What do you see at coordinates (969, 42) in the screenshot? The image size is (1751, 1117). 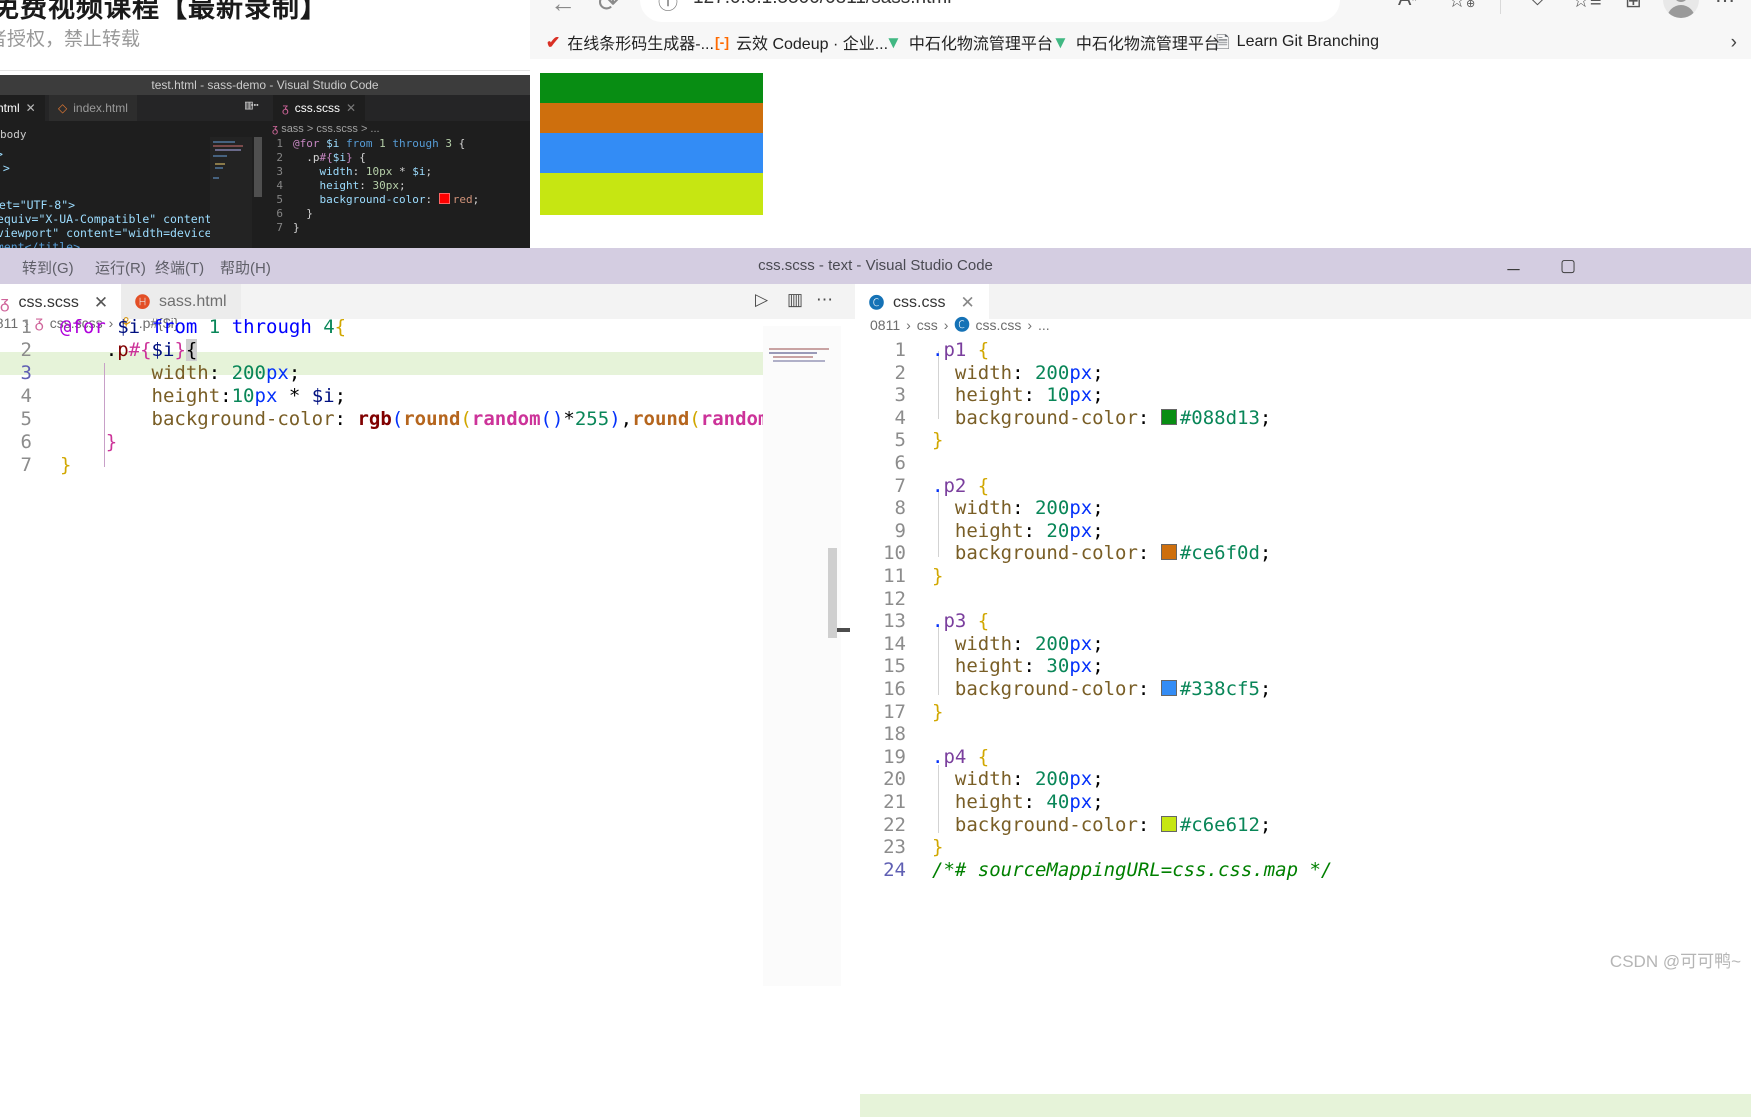 I see `favorite-item-2: ▼ 中石化物流管理平台` at bounding box center [969, 42].